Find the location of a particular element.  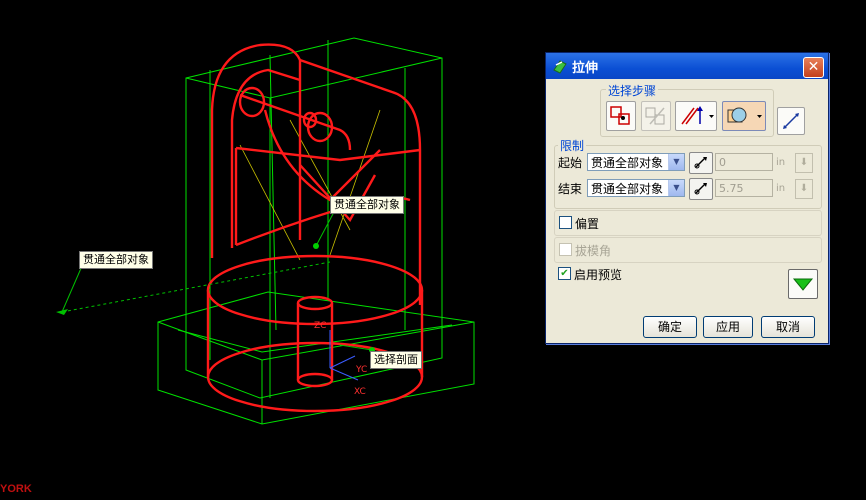

start-infer-button is located at coordinates (701, 163).